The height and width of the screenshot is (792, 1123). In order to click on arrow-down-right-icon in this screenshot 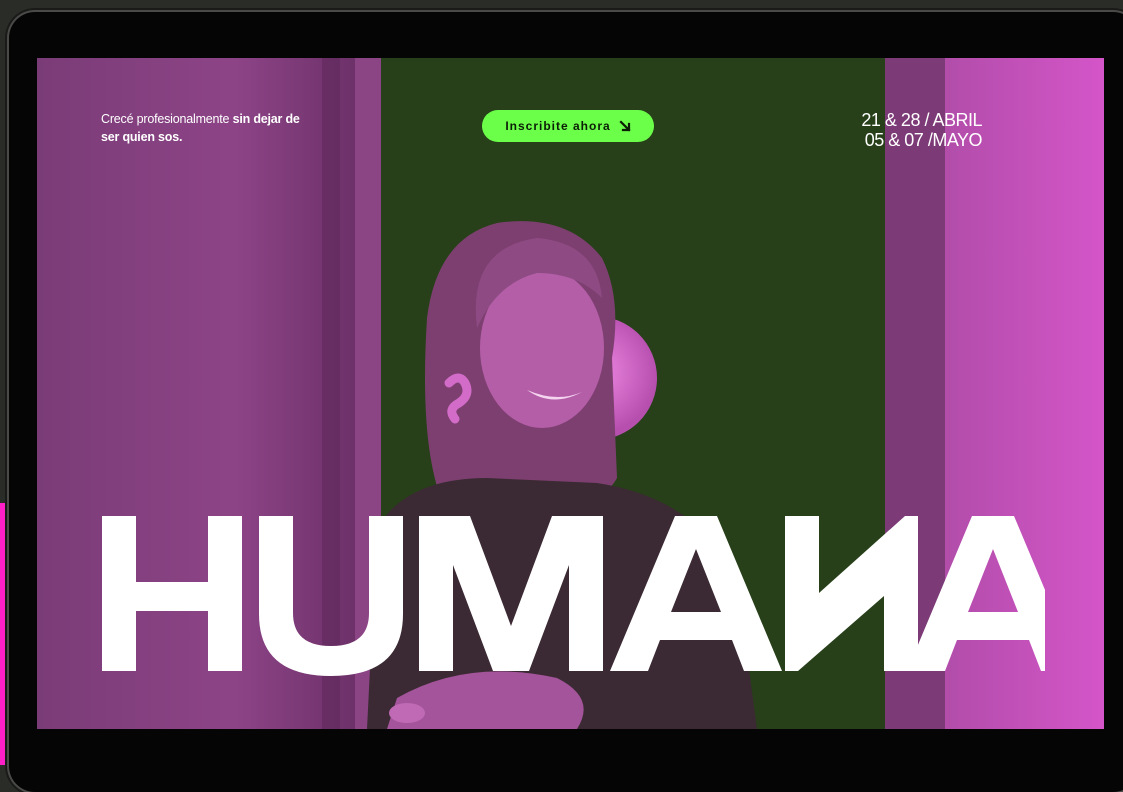, I will do `click(625, 126)`.